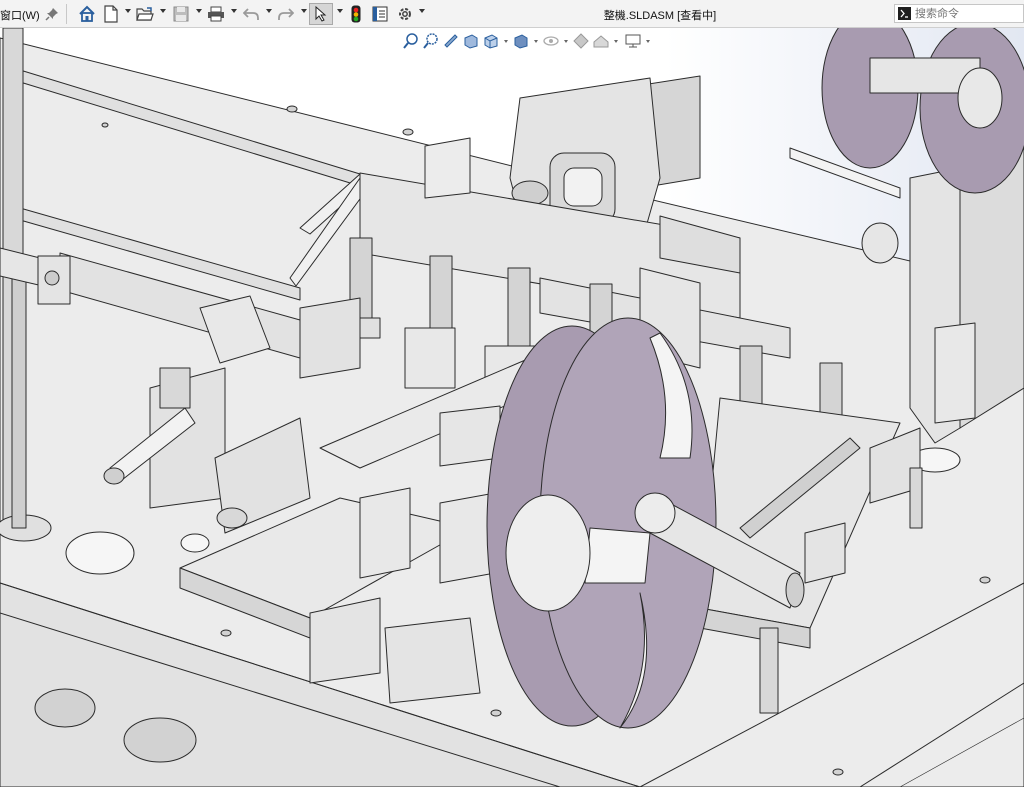 The image size is (1024, 787). I want to click on pin-icon, so click(52, 14).